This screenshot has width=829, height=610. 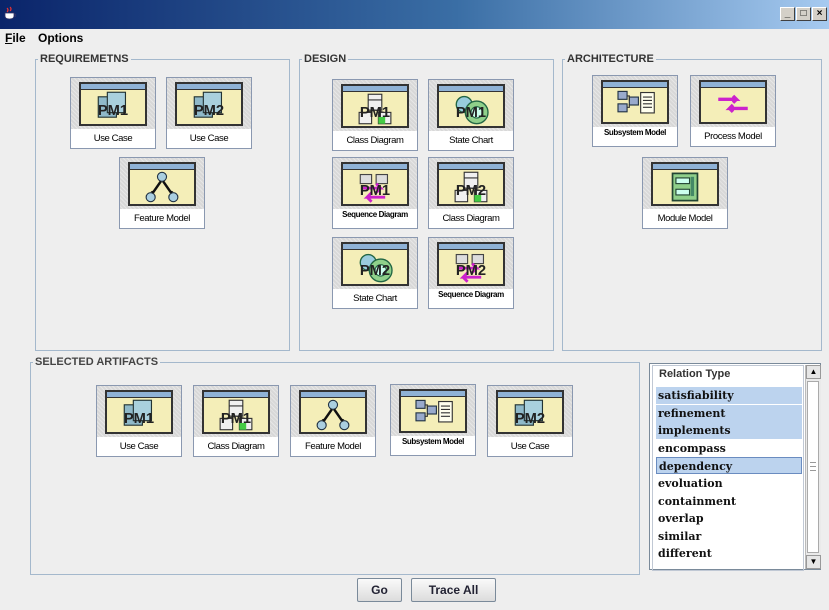 I want to click on architecture-artifact-subsystem-model: Subsystem Model, so click(x=635, y=111).